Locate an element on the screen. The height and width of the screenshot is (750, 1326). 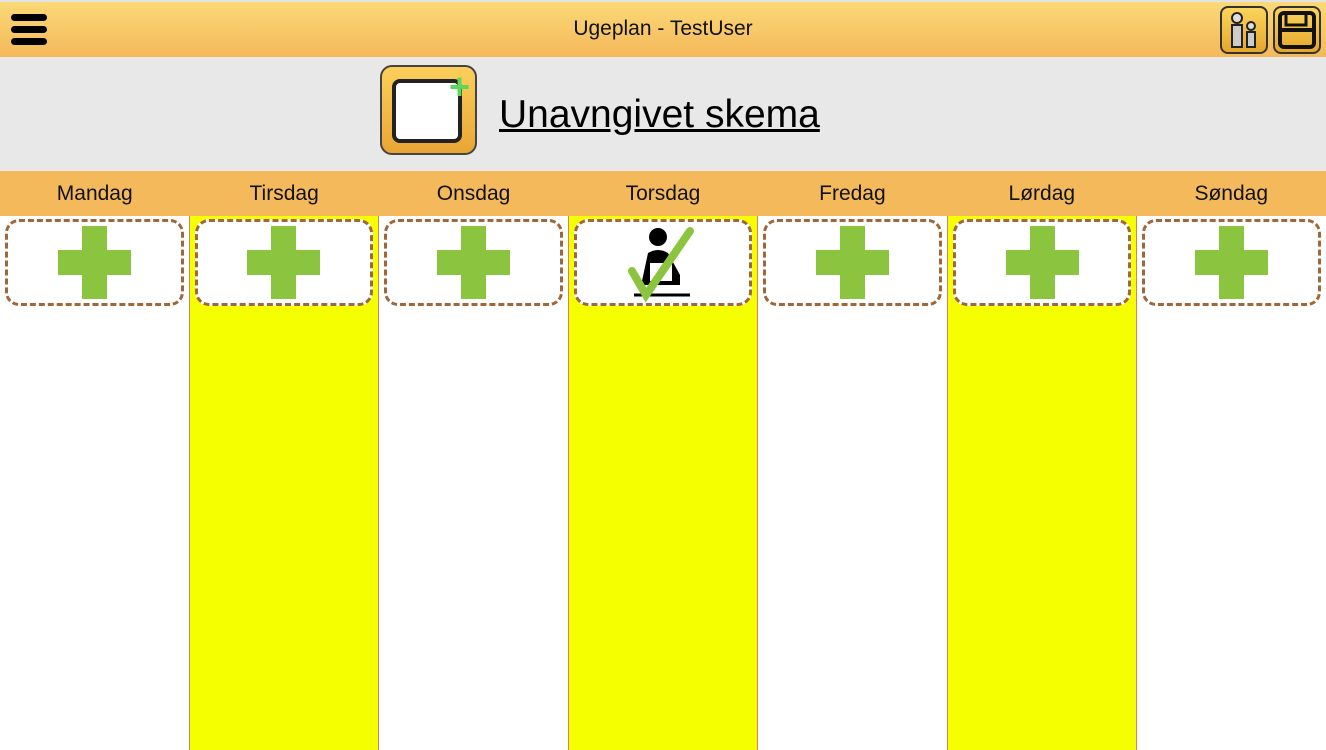
day-column-tirsdag is located at coordinates (284, 483).